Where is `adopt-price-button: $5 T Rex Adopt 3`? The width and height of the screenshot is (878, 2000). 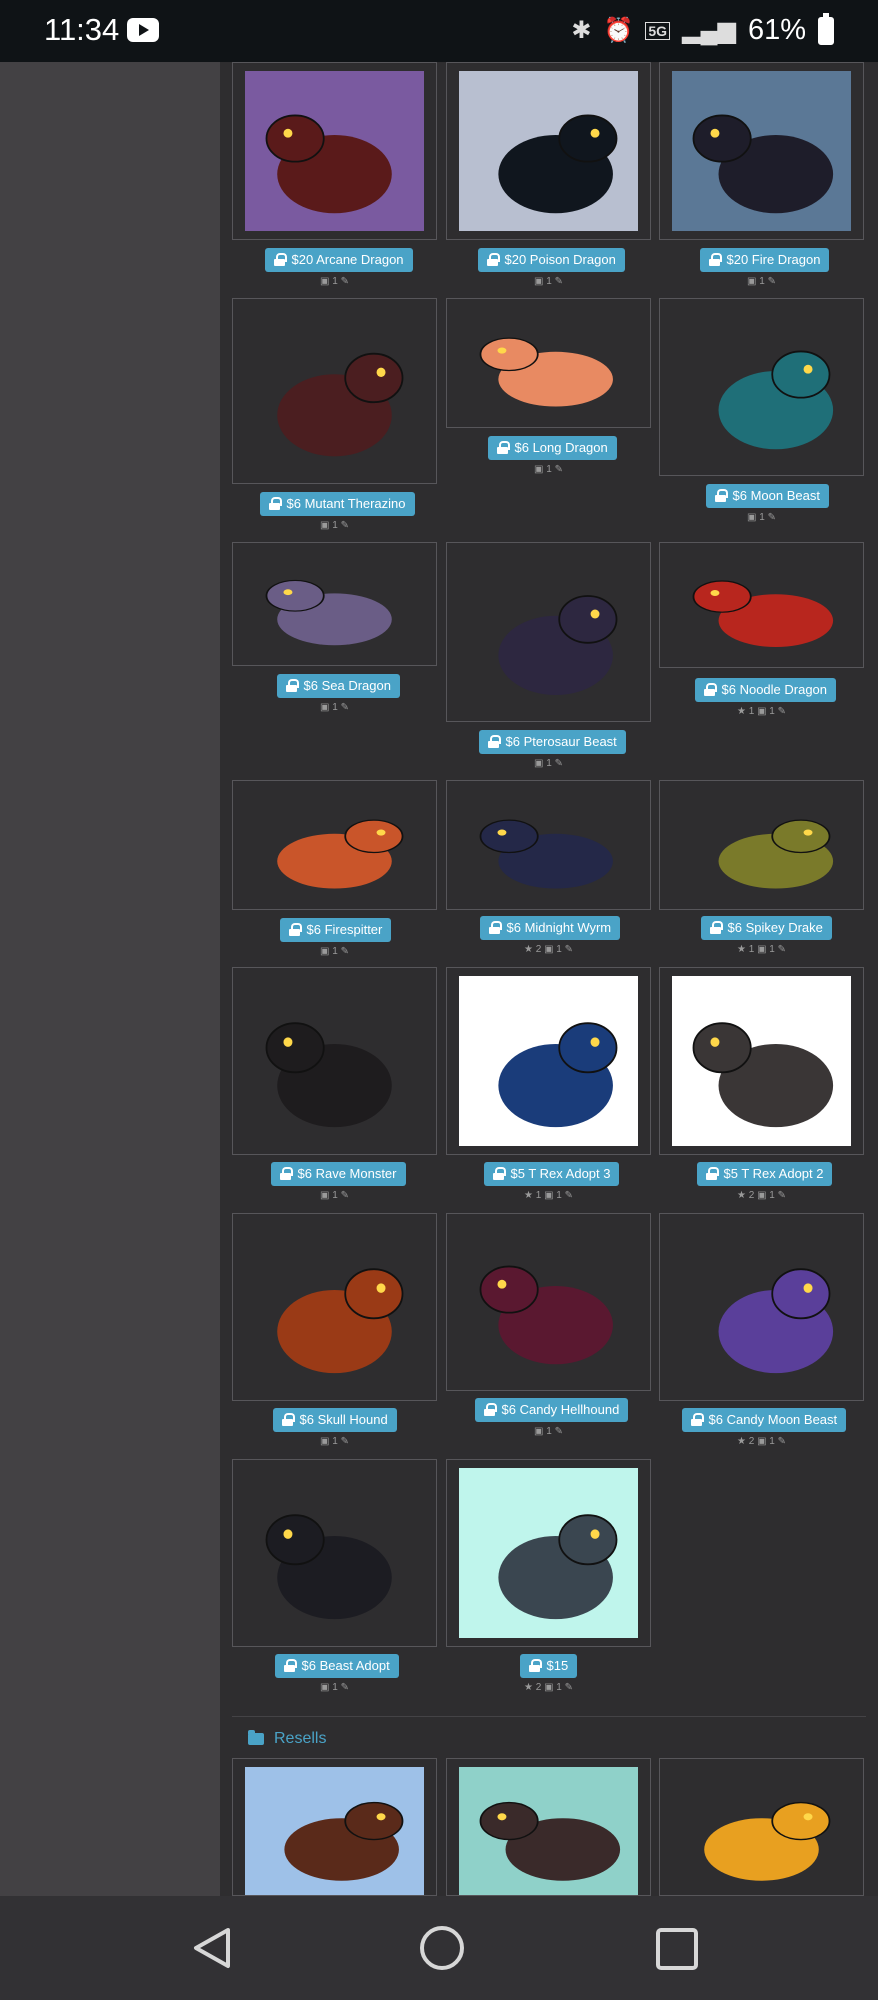
adopt-price-button: $5 T Rex Adopt 3 is located at coordinates (551, 1174).